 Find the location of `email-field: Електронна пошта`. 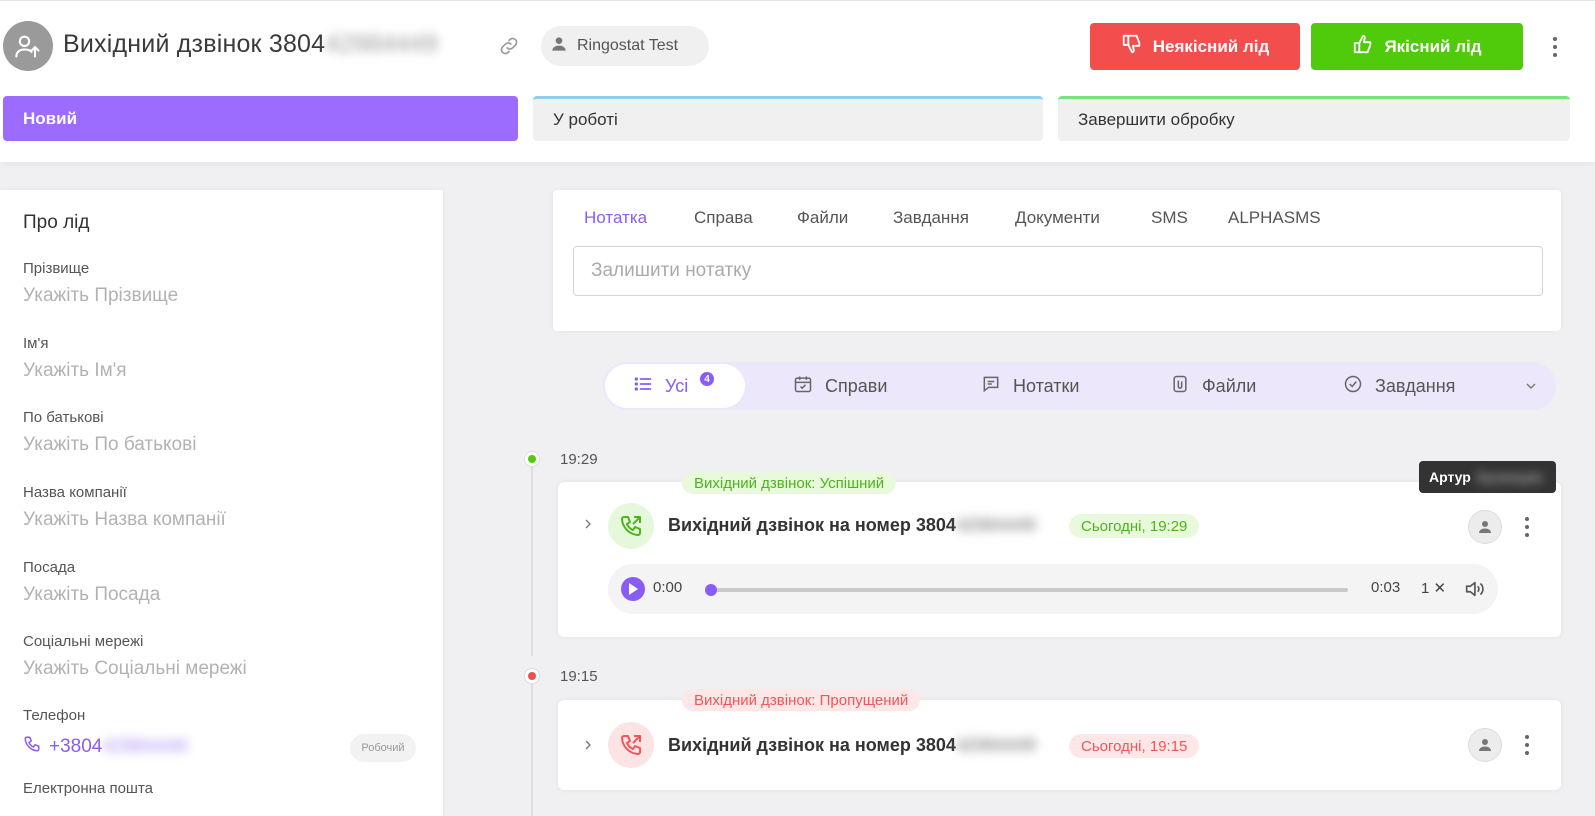

email-field: Електронна пошта is located at coordinates (223, 788).